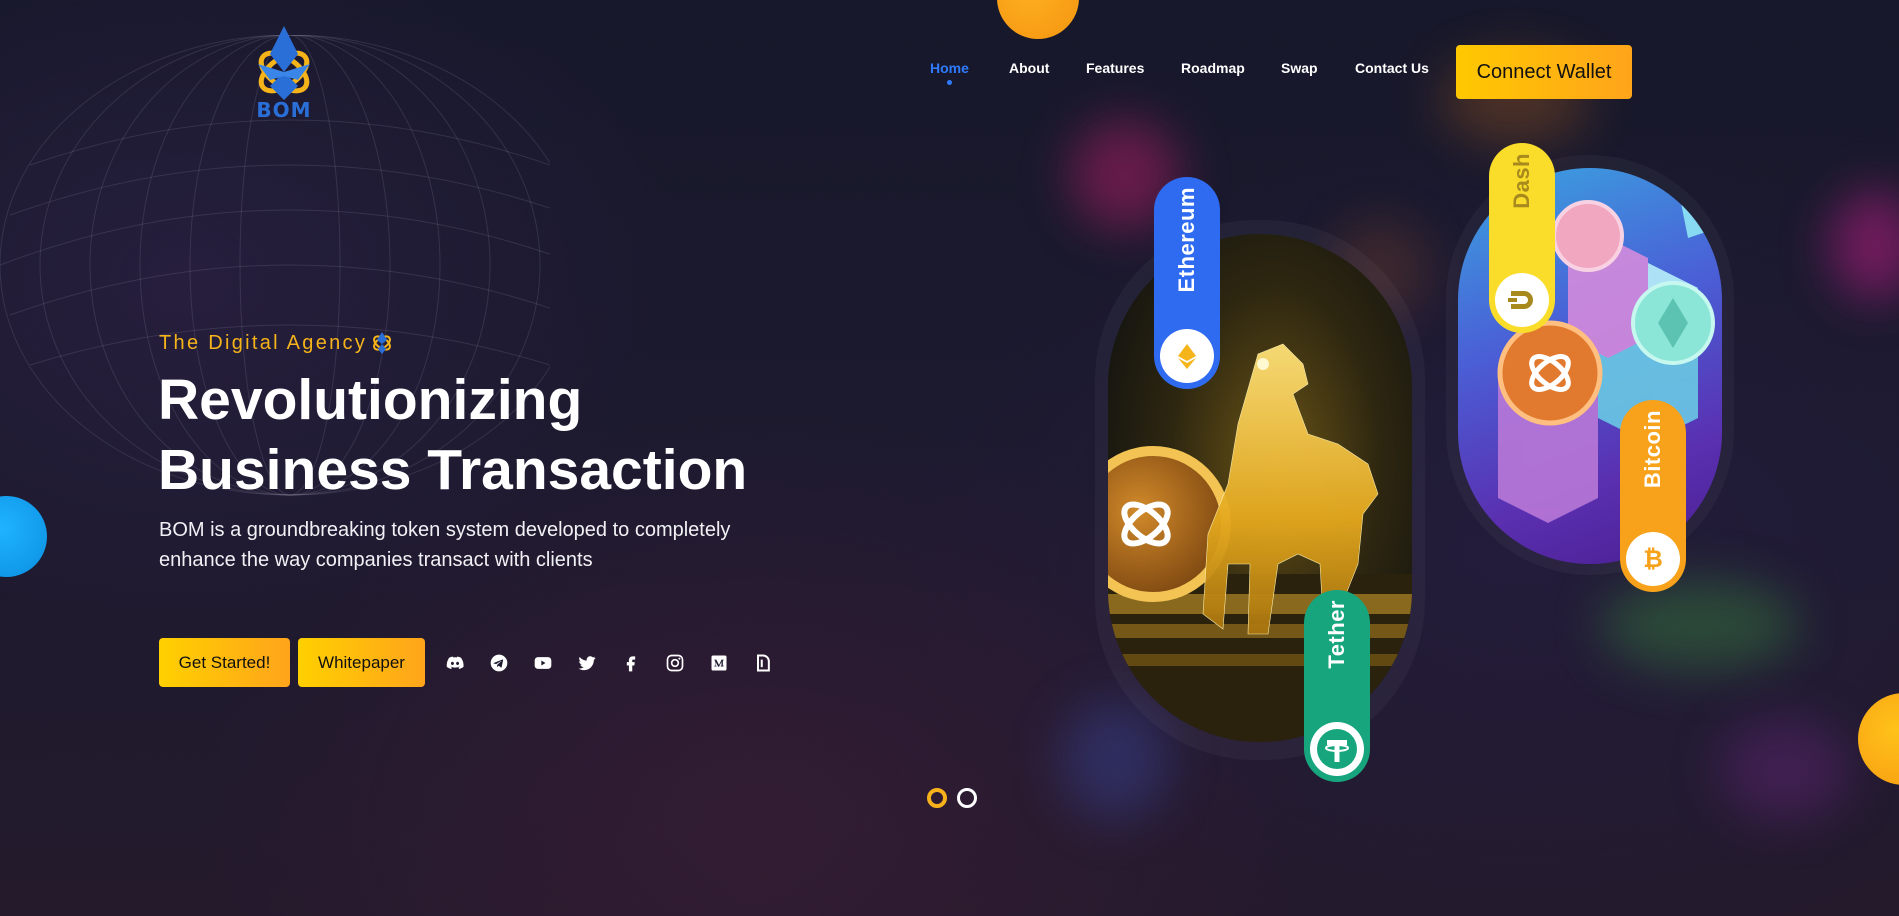  Describe the element at coordinates (1029, 68) in the screenshot. I see `nav-item-about: About` at that location.